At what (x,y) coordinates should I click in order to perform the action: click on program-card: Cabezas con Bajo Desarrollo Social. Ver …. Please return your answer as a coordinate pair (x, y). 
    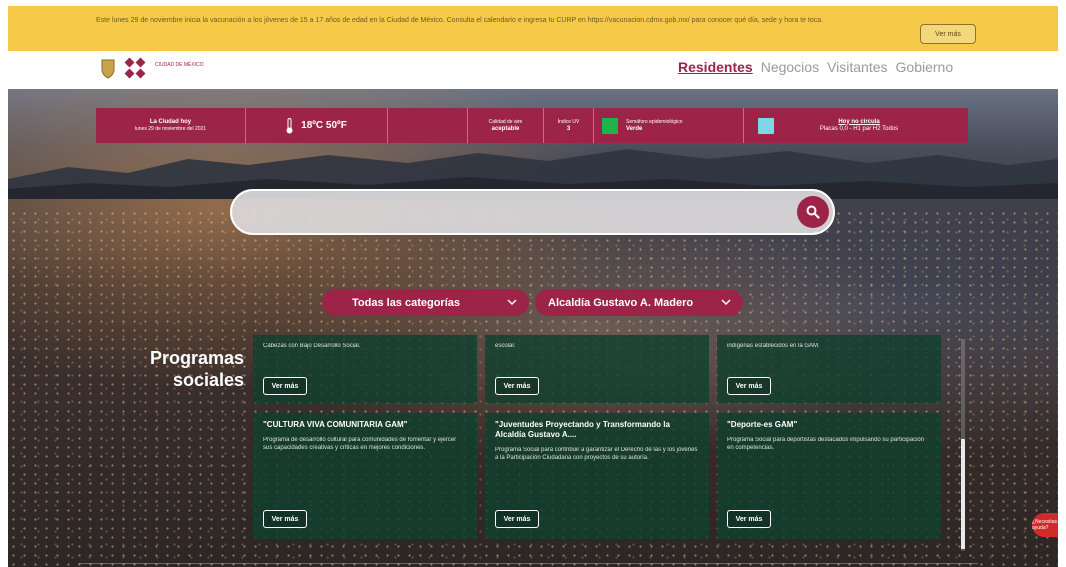
    Looking at the image, I should click on (365, 369).